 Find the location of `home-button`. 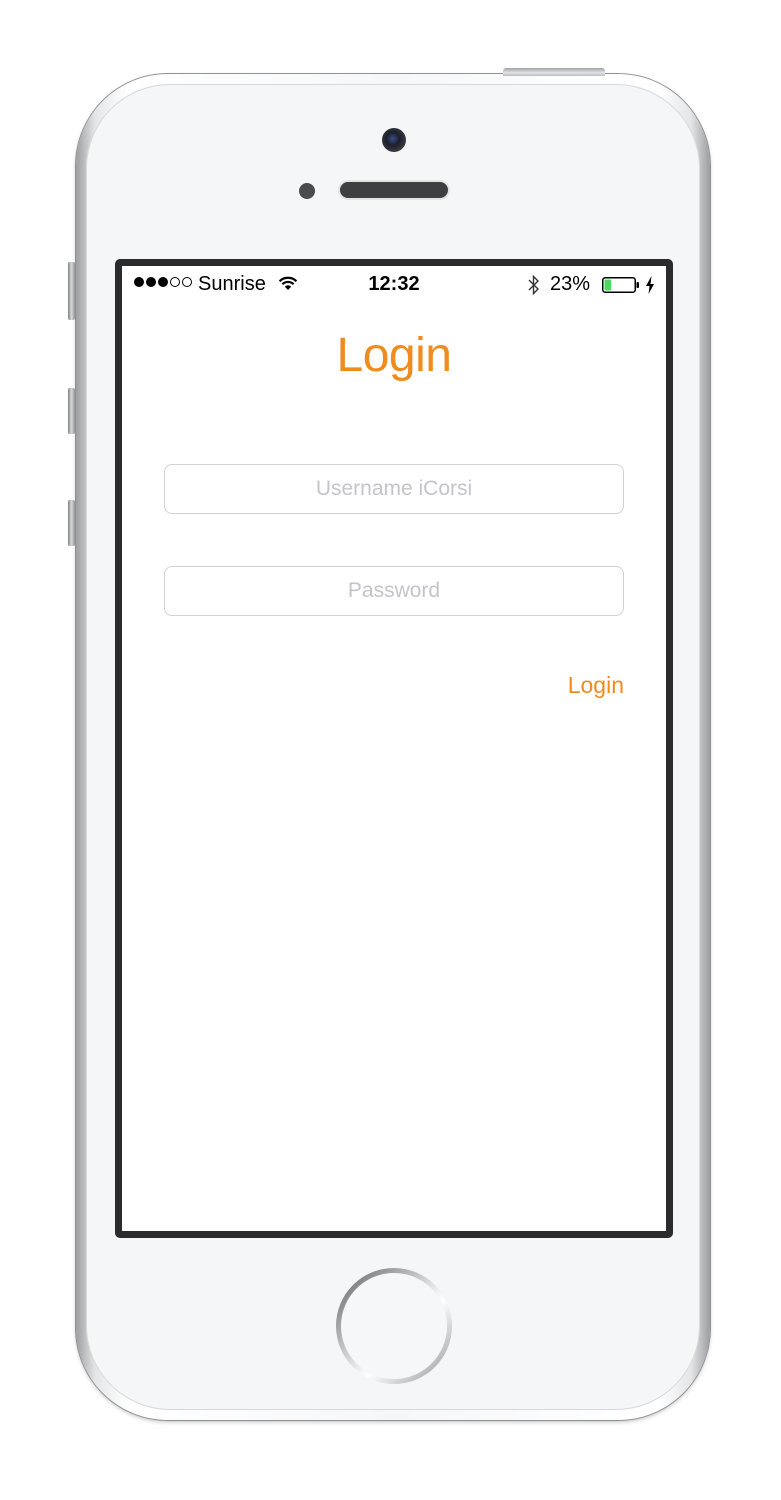

home-button is located at coordinates (394, 1326).